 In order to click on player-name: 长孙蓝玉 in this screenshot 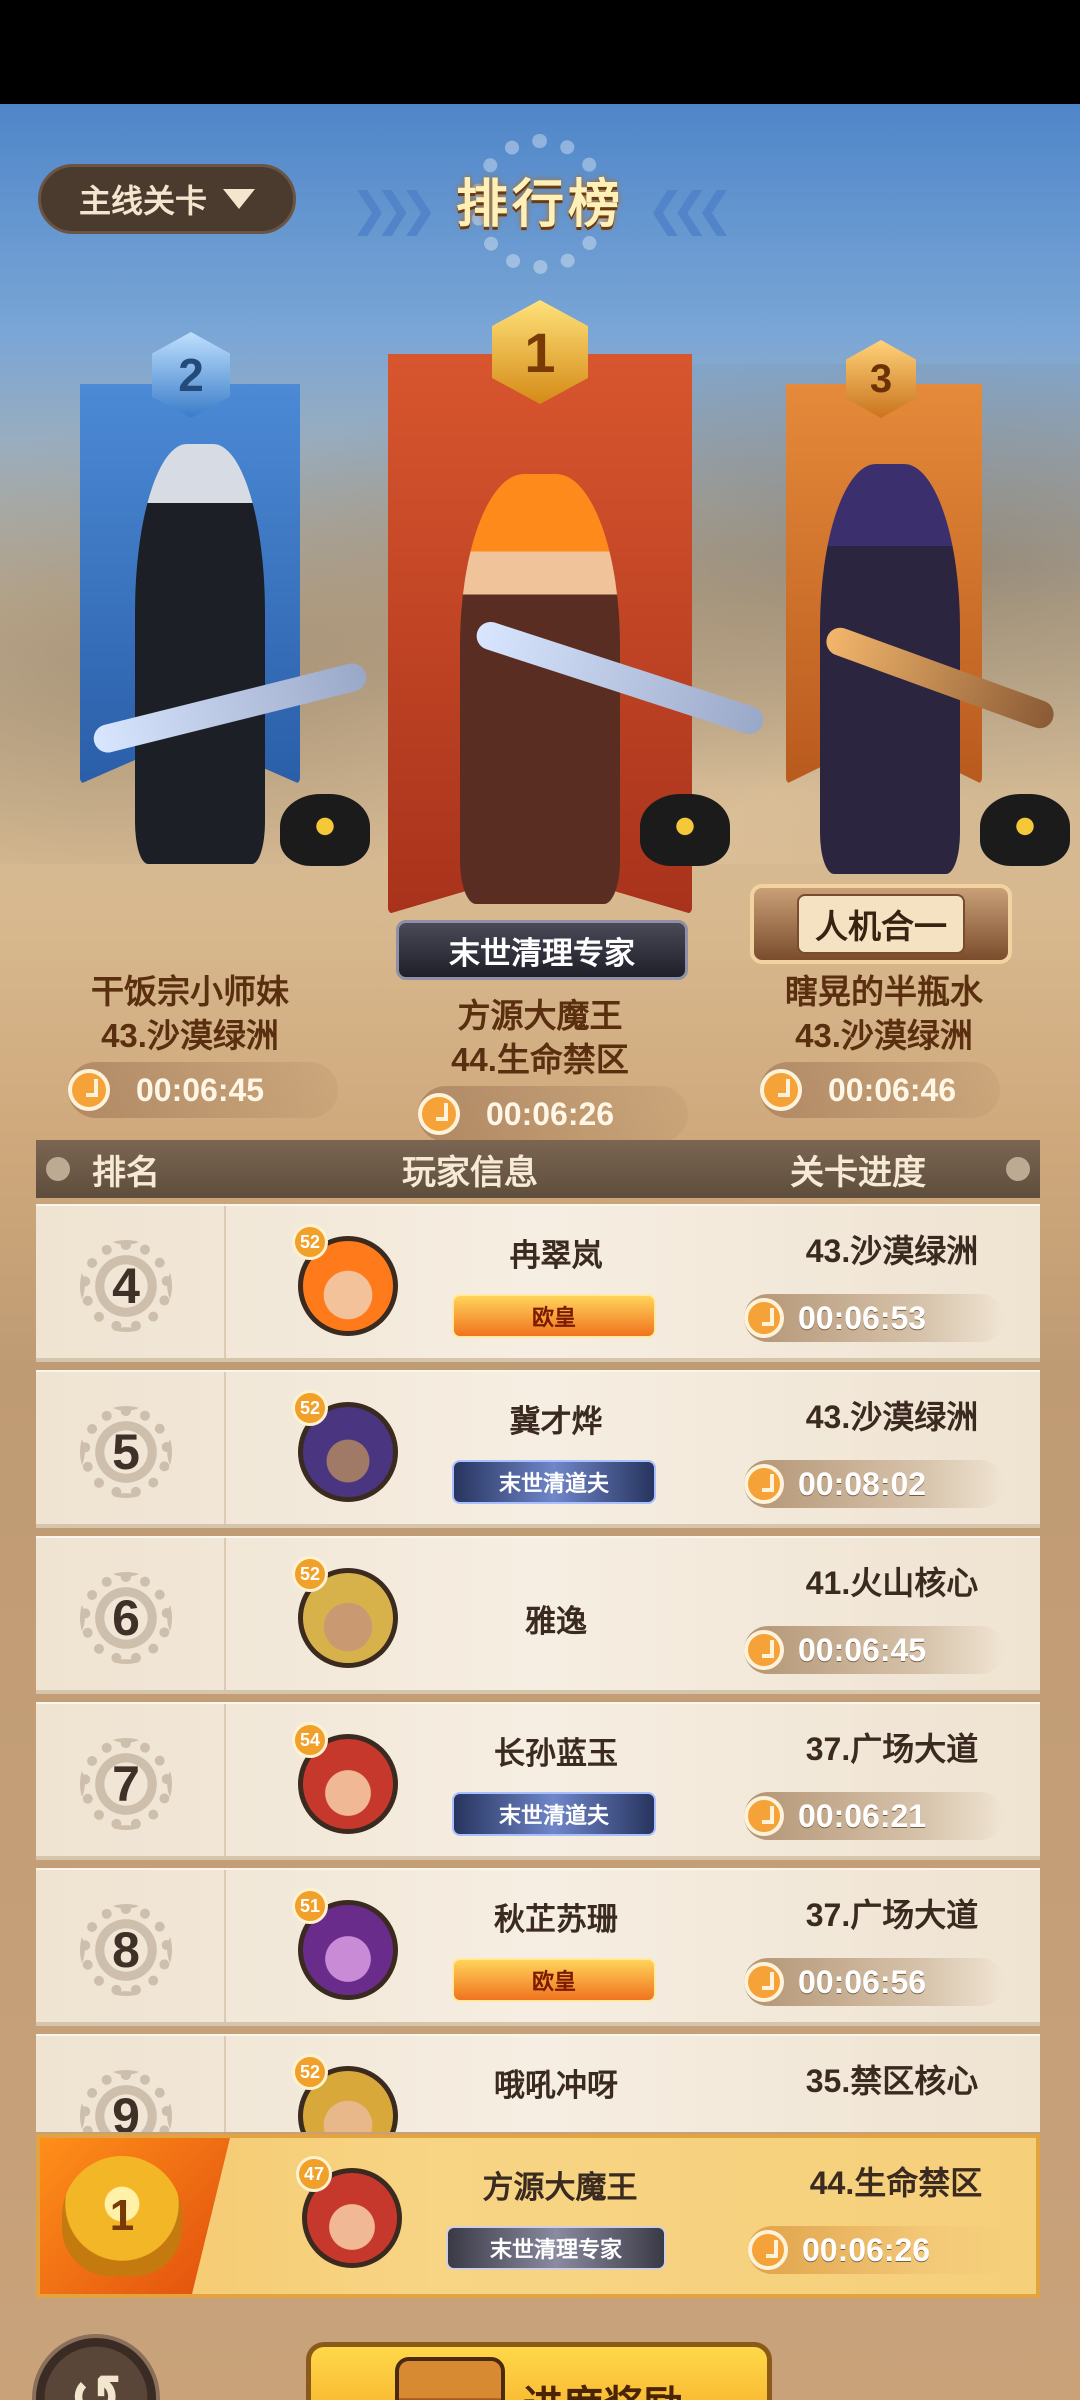, I will do `click(556, 1753)`.